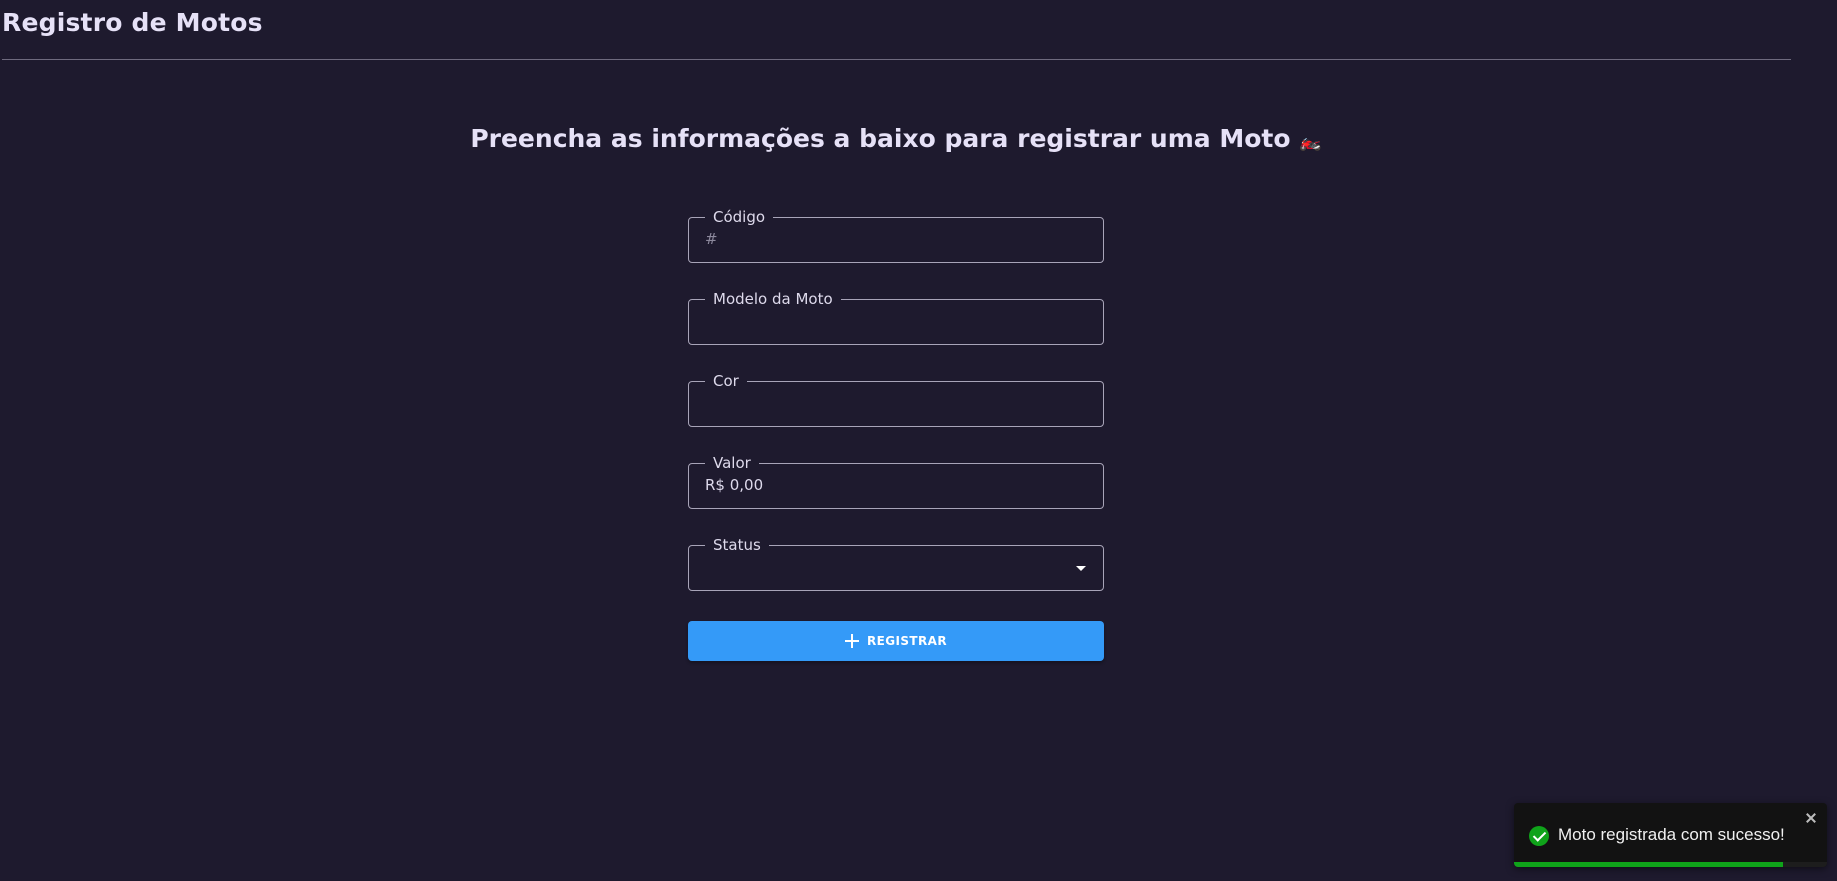 The width and height of the screenshot is (1837, 881). What do you see at coordinates (1539, 836) in the screenshot?
I see `check-circle-icon` at bounding box center [1539, 836].